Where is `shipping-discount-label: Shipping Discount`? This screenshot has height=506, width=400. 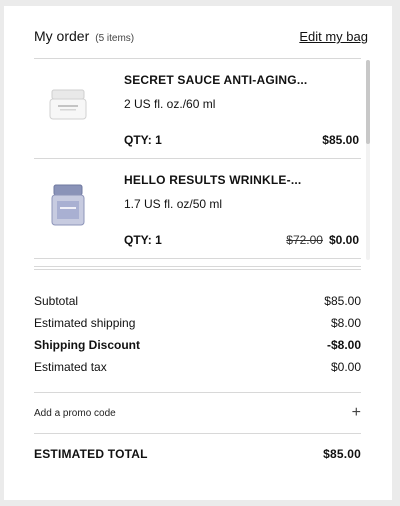 shipping-discount-label: Shipping Discount is located at coordinates (87, 345).